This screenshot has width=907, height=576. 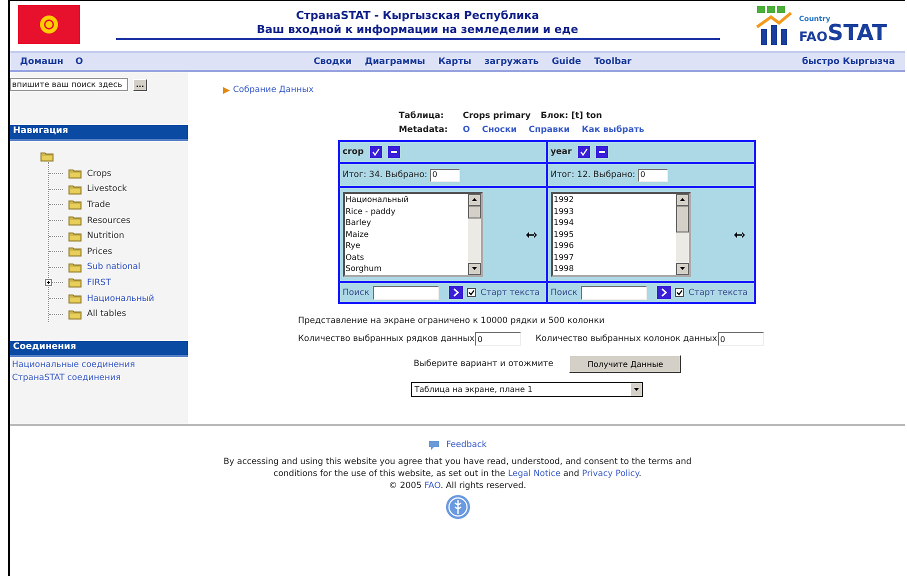 What do you see at coordinates (615, 211) in the screenshot?
I see `list-item: 1993` at bounding box center [615, 211].